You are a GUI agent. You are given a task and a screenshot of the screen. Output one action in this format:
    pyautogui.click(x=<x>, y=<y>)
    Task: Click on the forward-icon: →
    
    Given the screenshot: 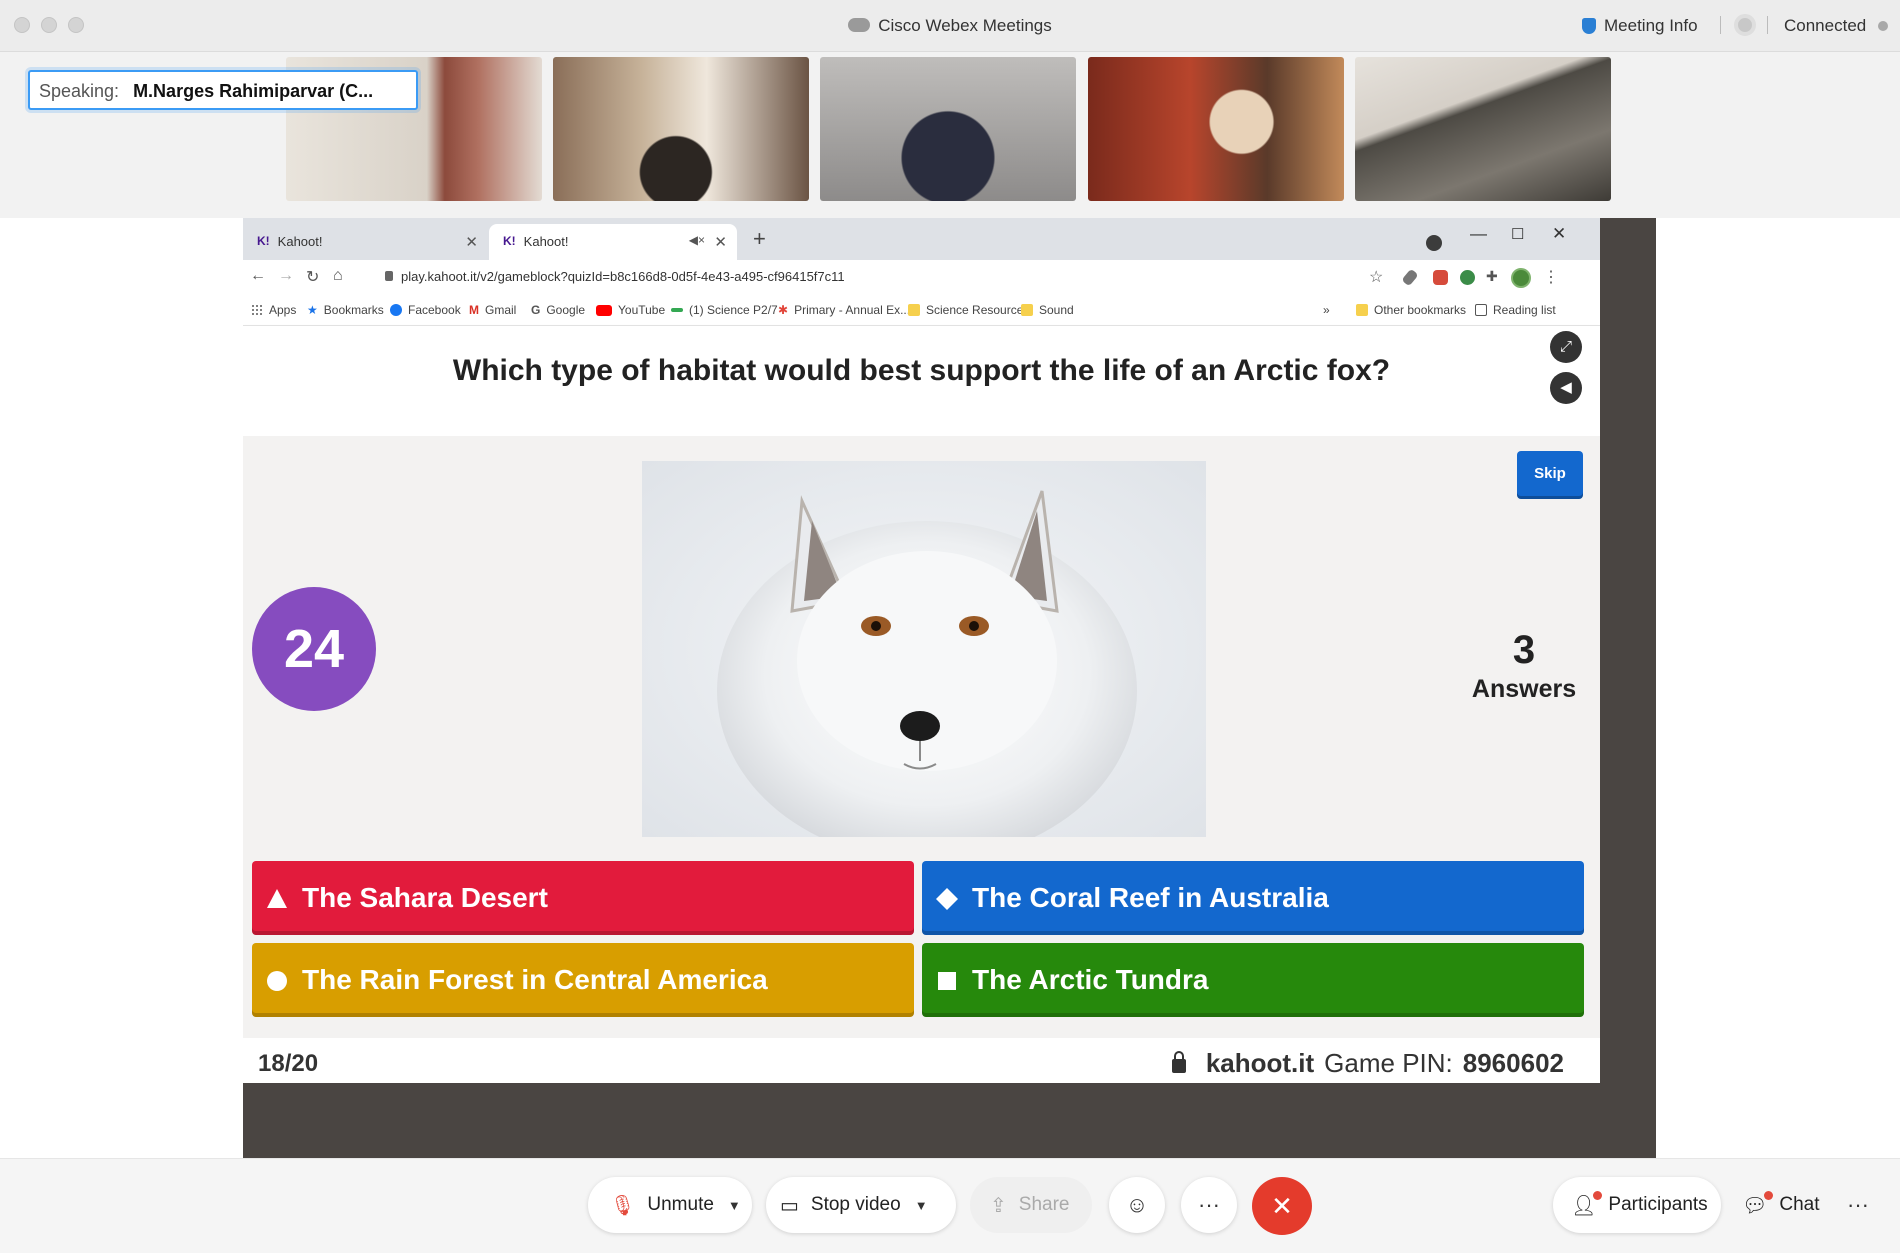 What is the action you would take?
    pyautogui.click(x=286, y=276)
    